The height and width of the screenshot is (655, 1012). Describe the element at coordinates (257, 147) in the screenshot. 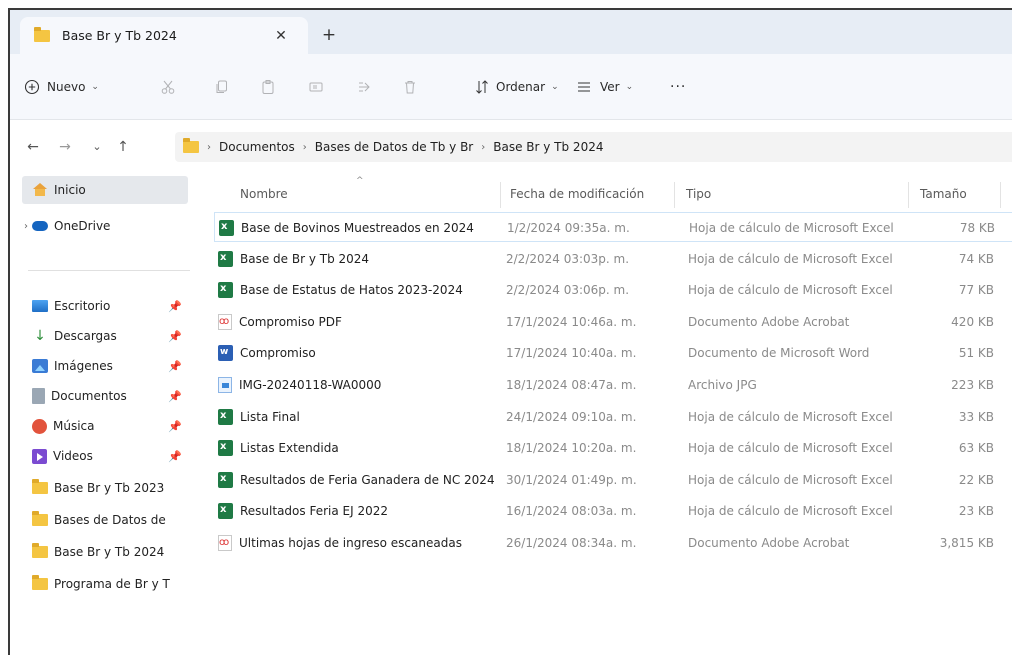

I see `breadcrumb-documentos: Documentos` at that location.